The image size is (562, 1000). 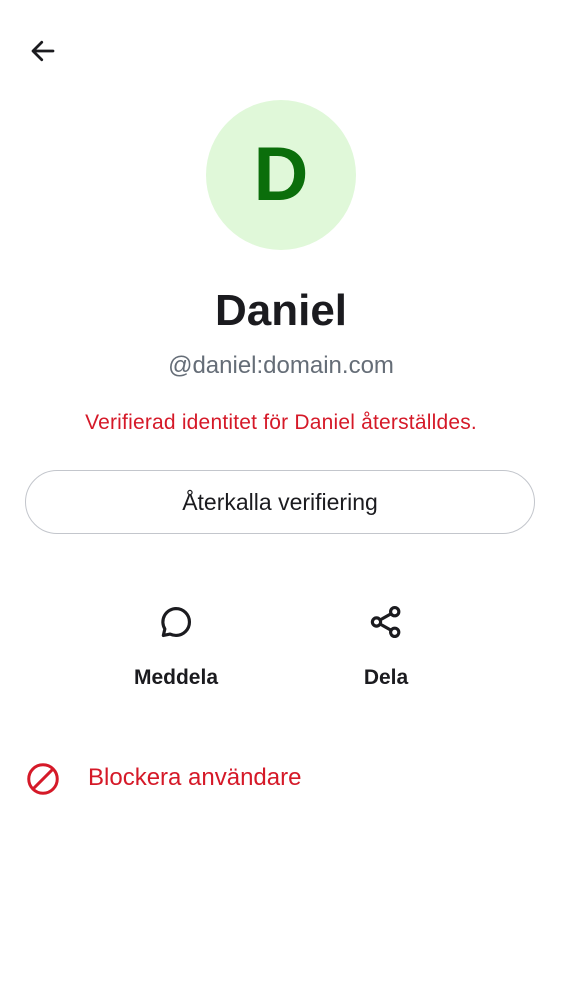 What do you see at coordinates (386, 622) in the screenshot?
I see `share-icon` at bounding box center [386, 622].